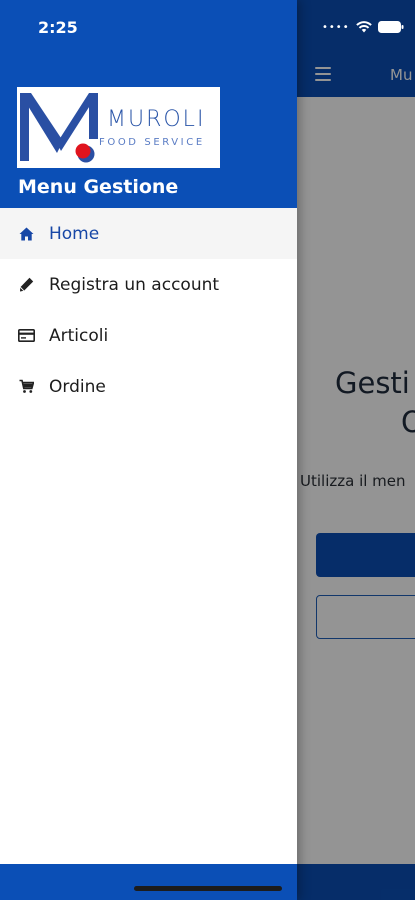 This screenshot has height=900, width=415. I want to click on logo-tagline: FOOD SERVICE, so click(152, 142).